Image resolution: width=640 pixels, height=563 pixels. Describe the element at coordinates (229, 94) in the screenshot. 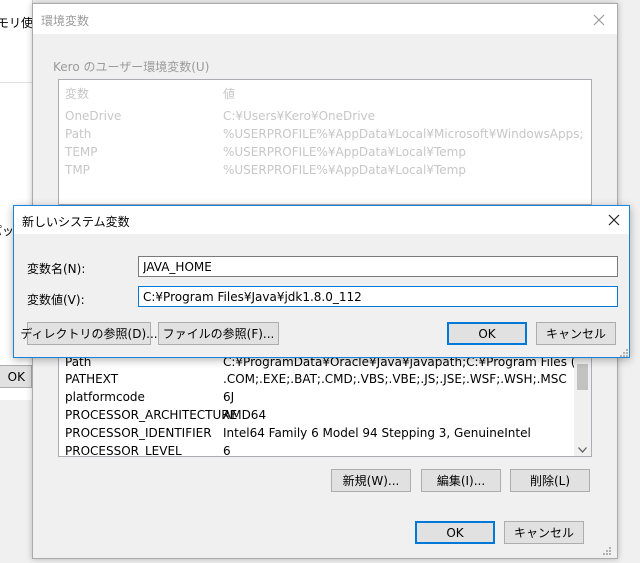

I see `header-value: 値` at that location.